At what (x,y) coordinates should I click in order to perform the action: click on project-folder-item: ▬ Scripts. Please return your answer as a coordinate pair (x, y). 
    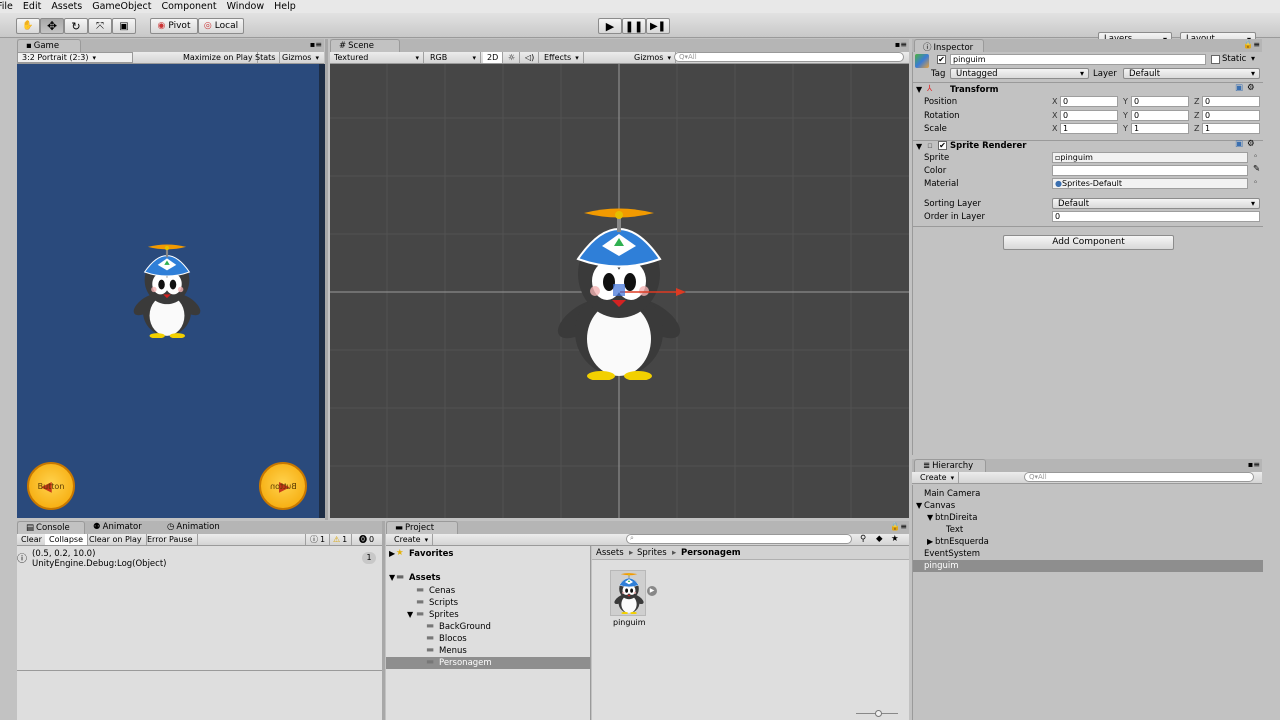
    Looking at the image, I should click on (488, 603).